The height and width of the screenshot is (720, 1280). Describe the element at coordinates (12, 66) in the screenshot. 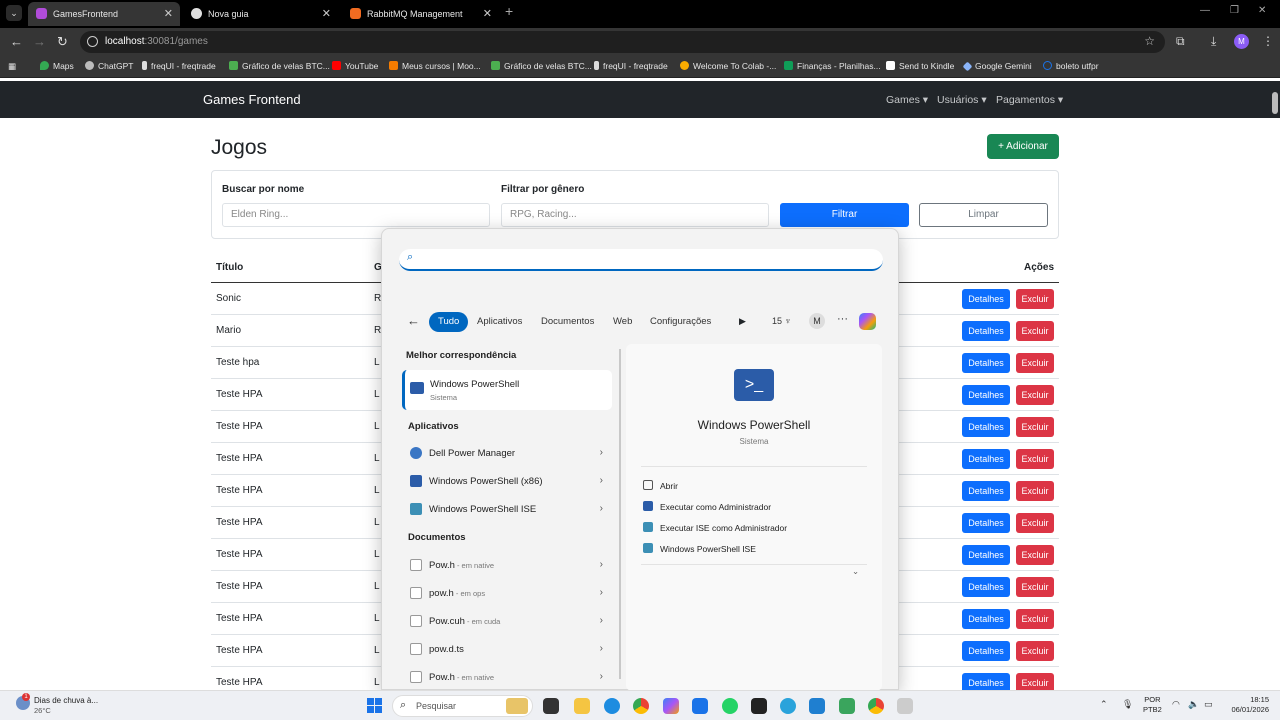

I see `apps-grid-icon: ▦` at that location.